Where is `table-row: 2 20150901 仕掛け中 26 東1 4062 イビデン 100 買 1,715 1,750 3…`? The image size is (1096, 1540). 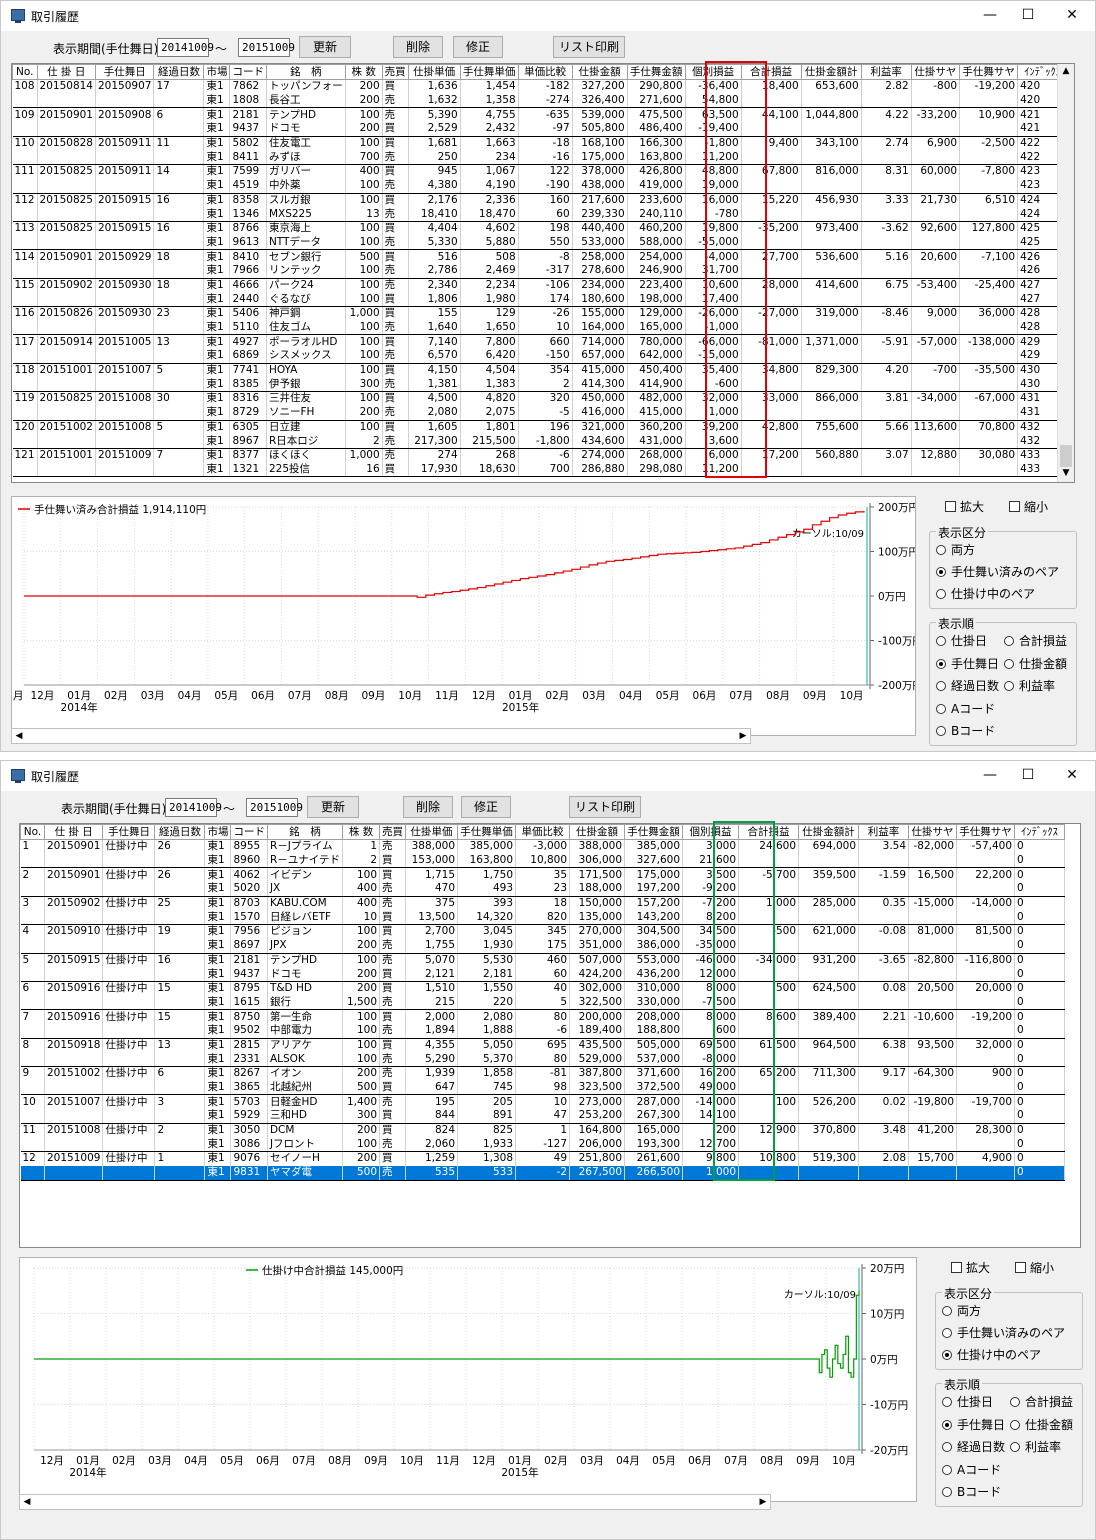
table-row: 2 20150901 仕掛け中 26 東1 4062 イビデン 100 買 1,715 1,750 3… is located at coordinates (543, 875).